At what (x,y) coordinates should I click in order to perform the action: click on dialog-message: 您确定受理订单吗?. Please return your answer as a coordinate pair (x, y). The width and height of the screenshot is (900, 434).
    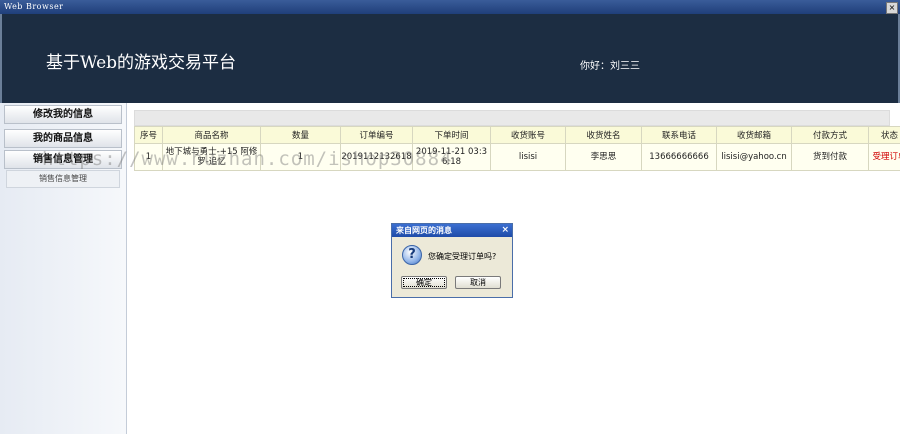
    Looking at the image, I should click on (462, 256).